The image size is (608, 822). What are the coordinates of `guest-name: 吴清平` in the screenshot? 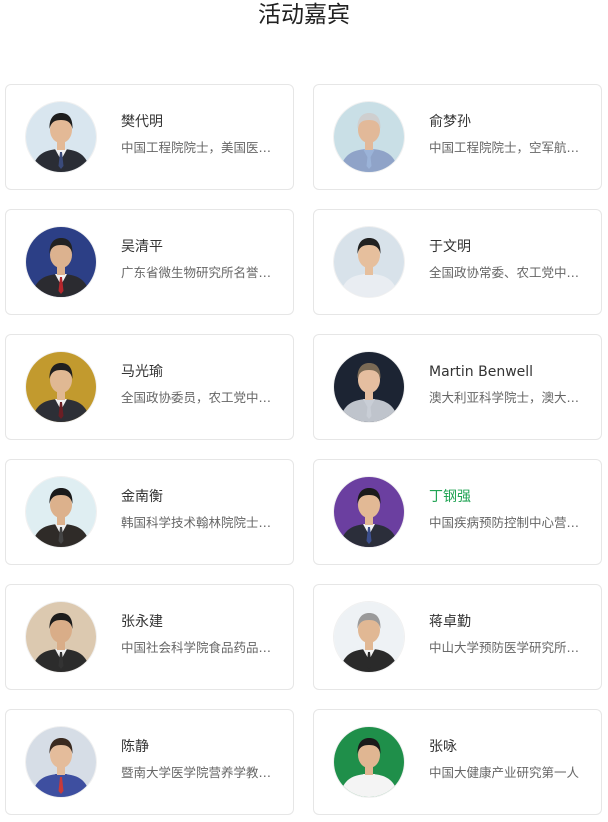 It's located at (142, 247).